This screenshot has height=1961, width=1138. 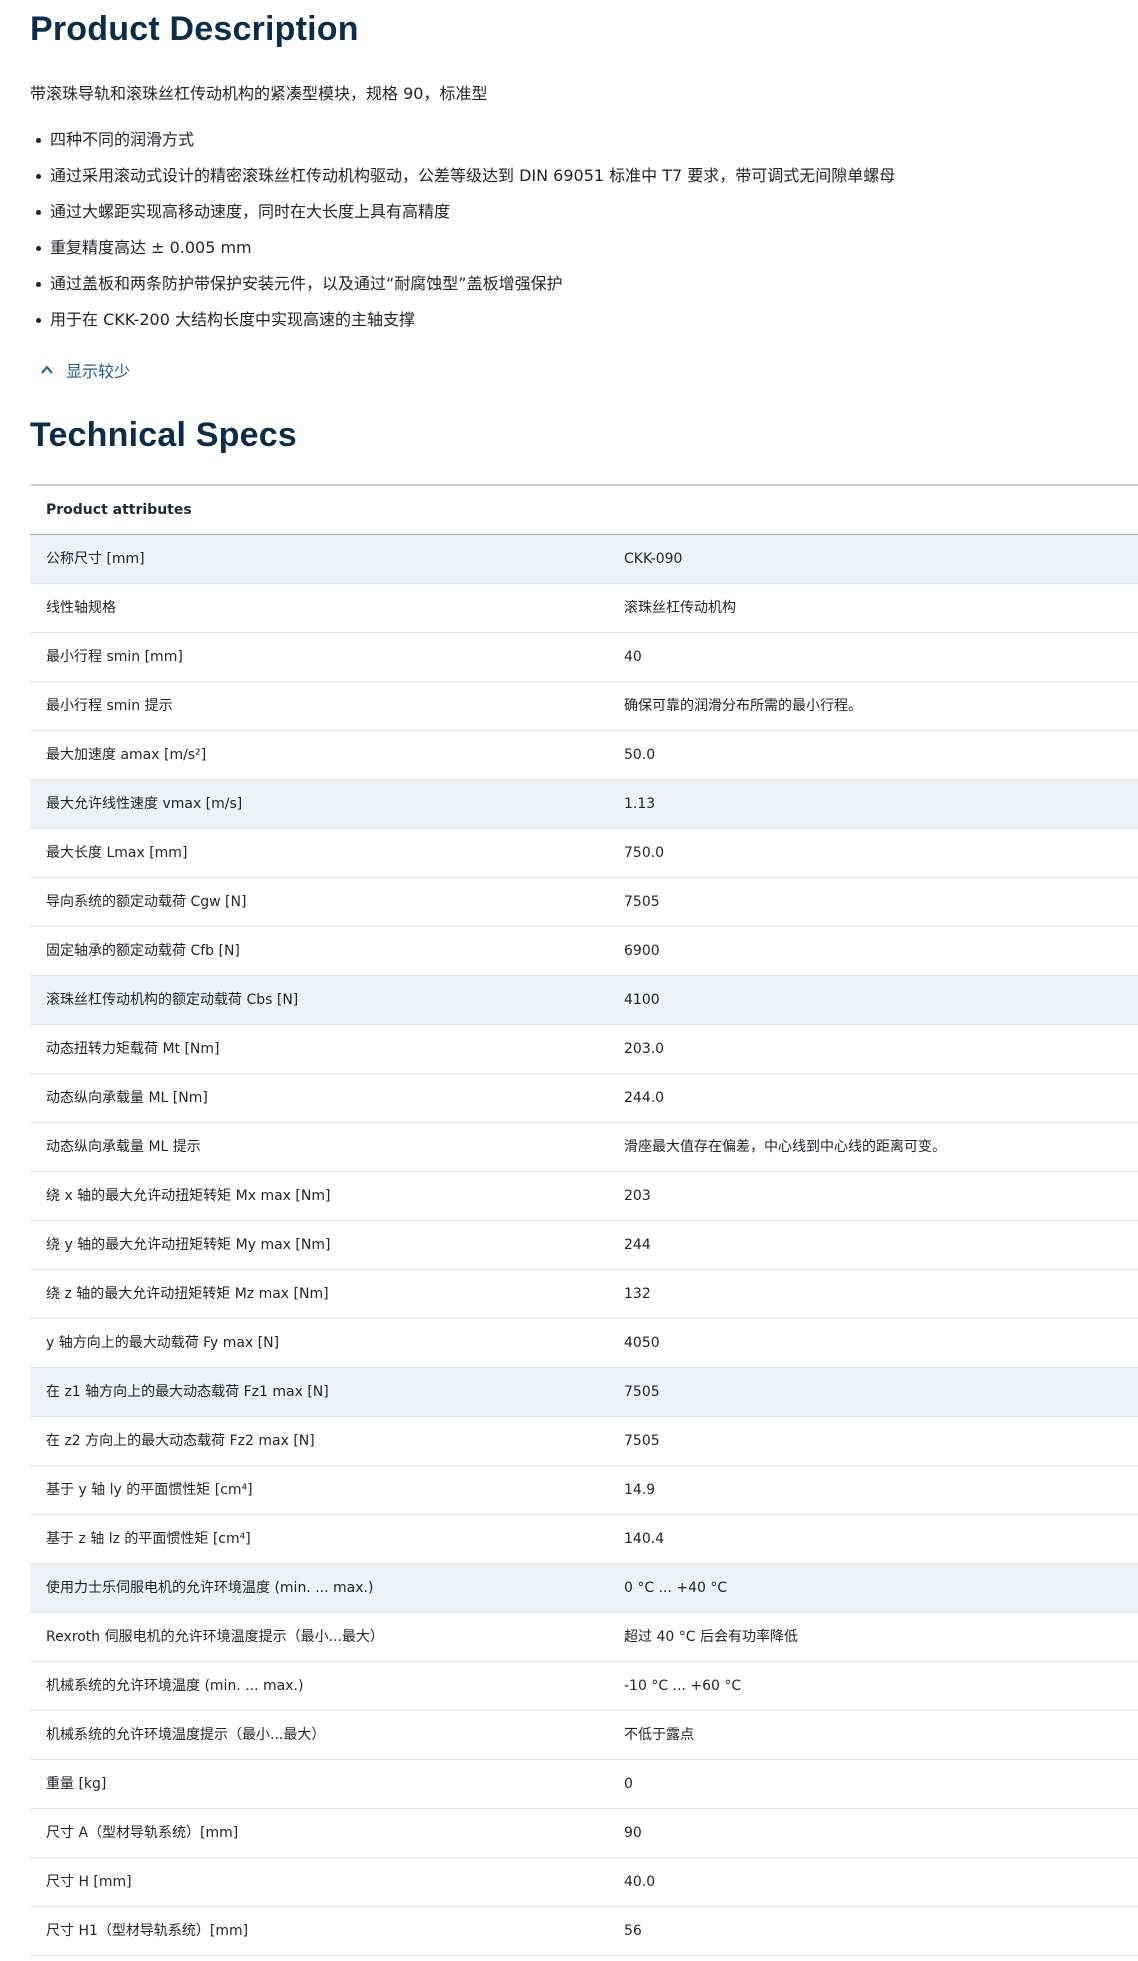 What do you see at coordinates (163, 1343) in the screenshot?
I see `spec-key: y 轴方向上的最大动载荷 Fy max [N]` at bounding box center [163, 1343].